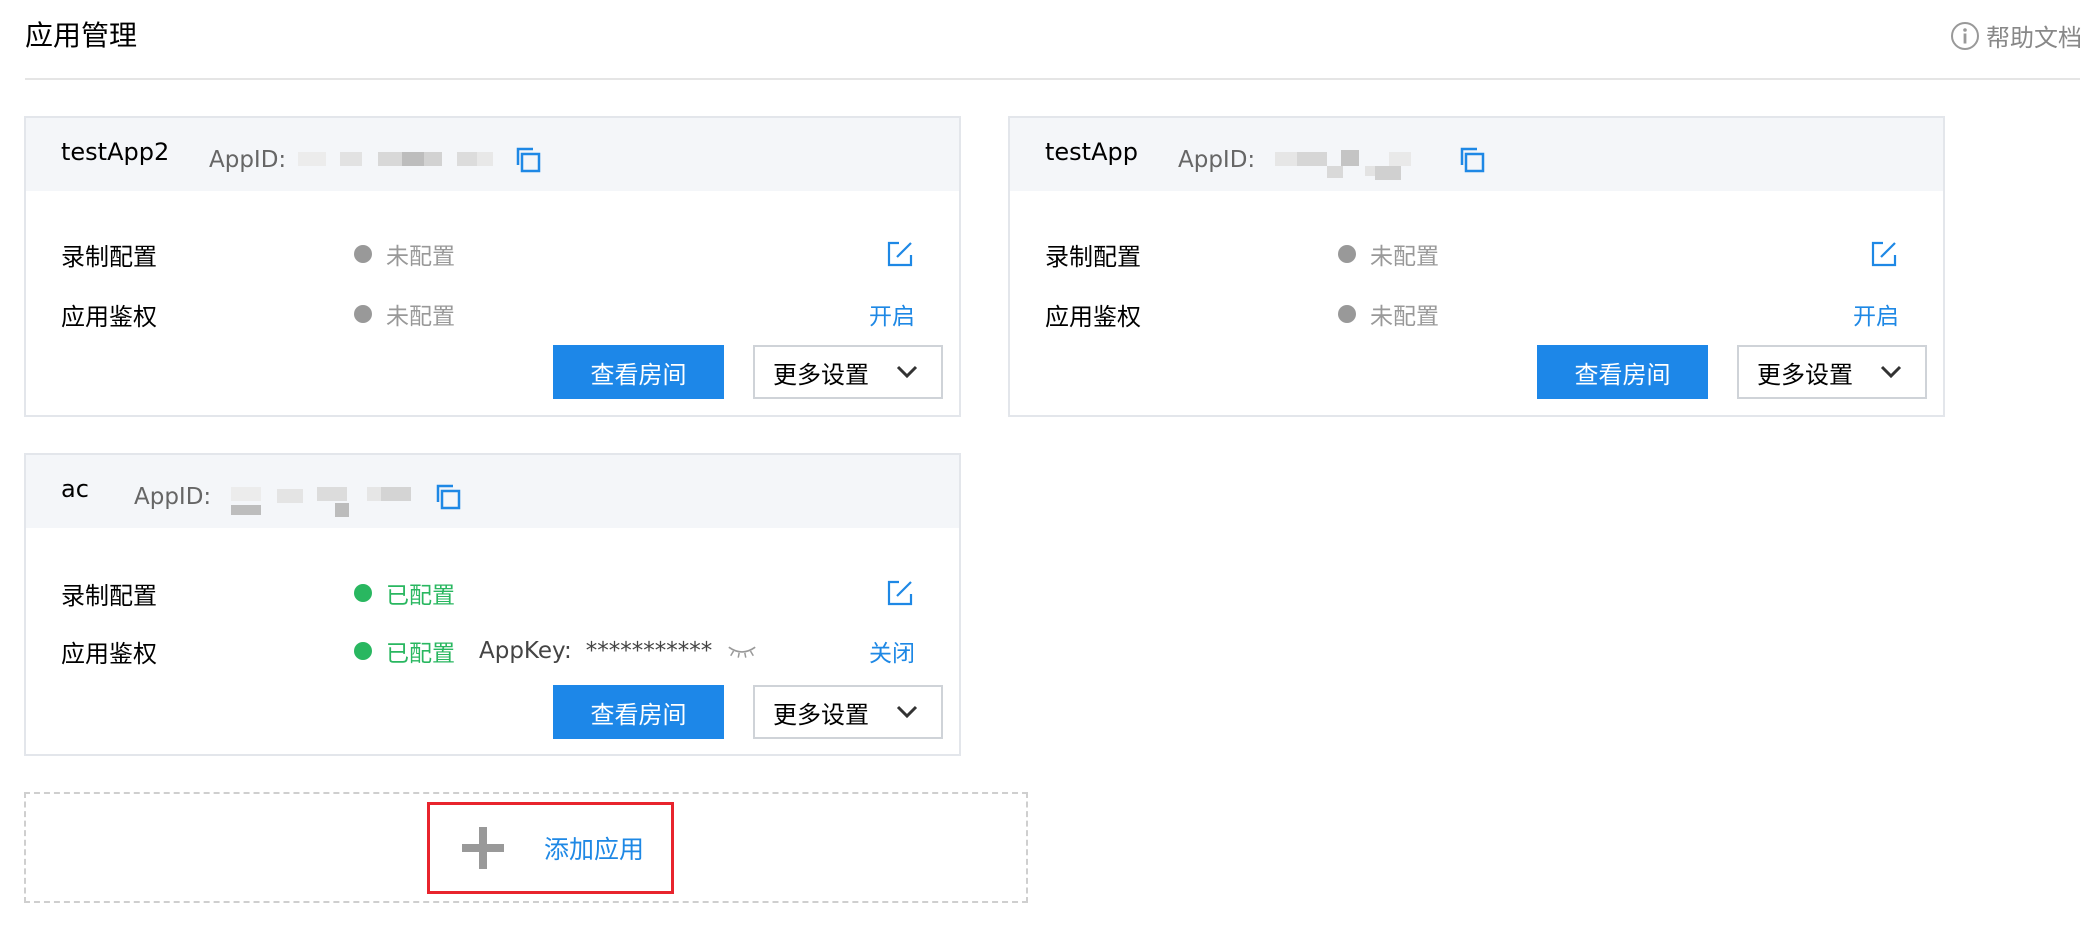 The height and width of the screenshot is (934, 2100). What do you see at coordinates (525, 651) in the screenshot?
I see `appkey-label: AppKey:` at bounding box center [525, 651].